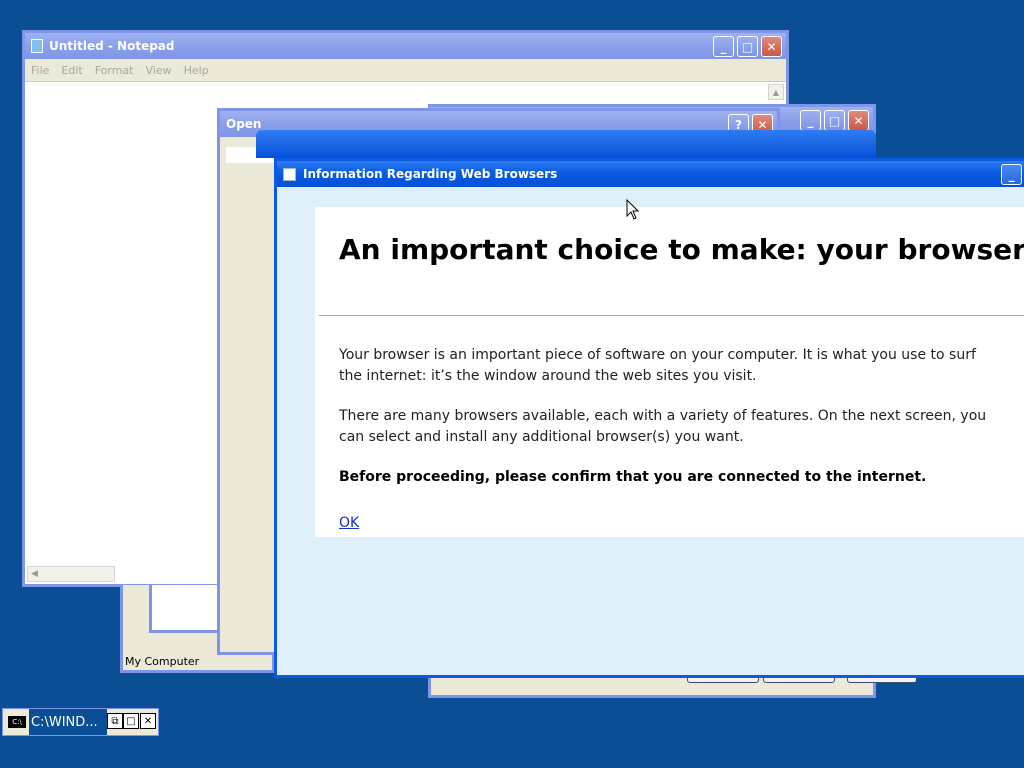 The image size is (1024, 768). What do you see at coordinates (37, 46) in the screenshot?
I see `notepad-icon` at bounding box center [37, 46].